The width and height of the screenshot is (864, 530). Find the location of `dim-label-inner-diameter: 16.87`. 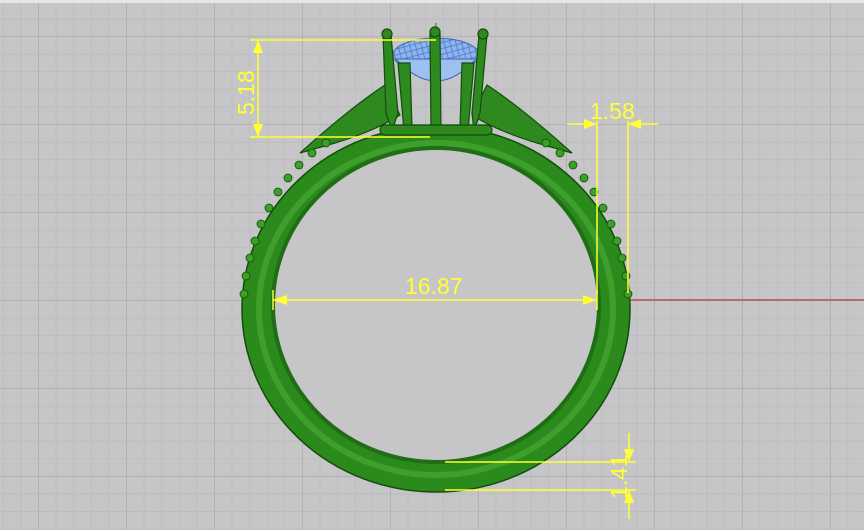

dim-label-inner-diameter: 16.87 is located at coordinates (434, 286).